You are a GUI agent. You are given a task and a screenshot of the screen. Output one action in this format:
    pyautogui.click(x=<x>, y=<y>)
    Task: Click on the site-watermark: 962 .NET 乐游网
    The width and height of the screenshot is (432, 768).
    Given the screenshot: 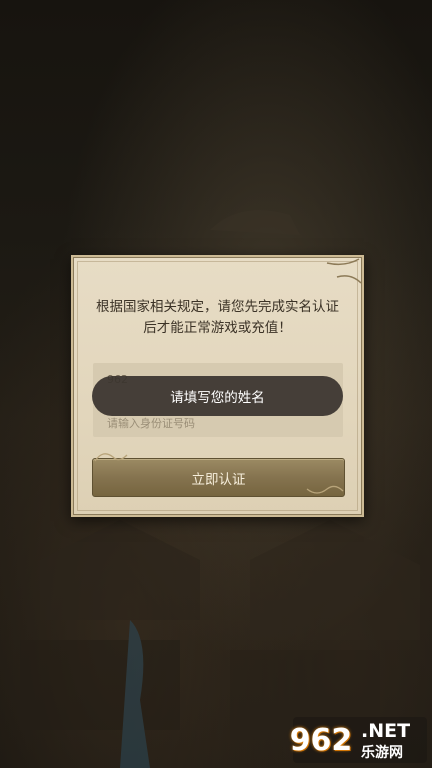 What is the action you would take?
    pyautogui.click(x=358, y=740)
    